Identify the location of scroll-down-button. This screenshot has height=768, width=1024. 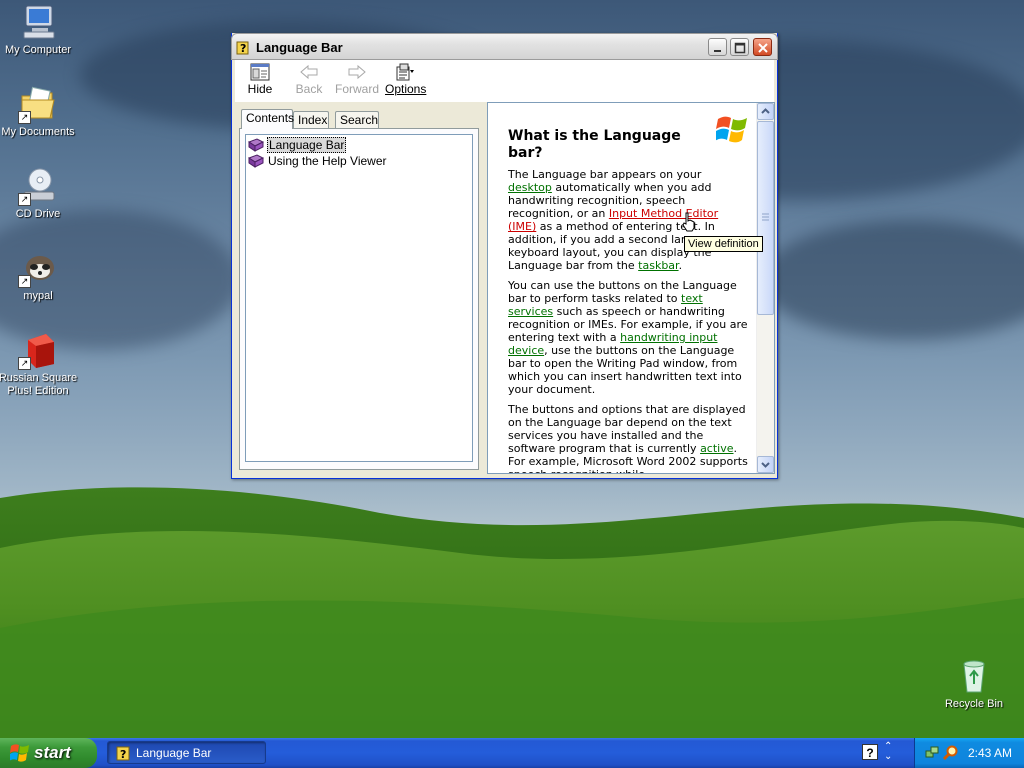
(765, 464).